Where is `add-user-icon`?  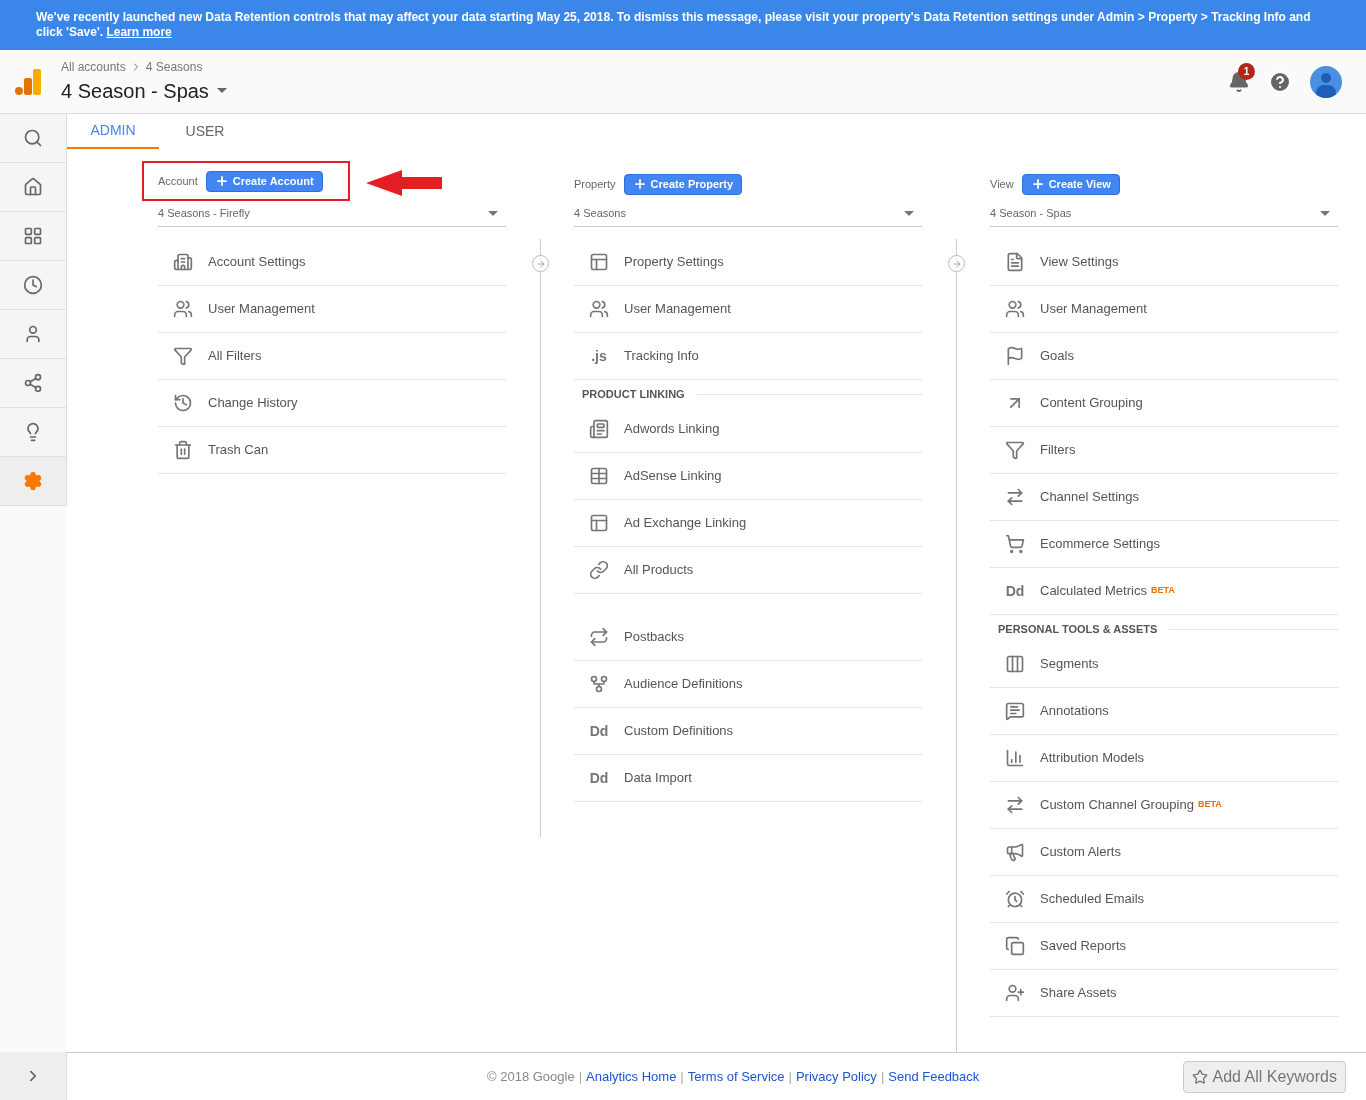
add-user-icon is located at coordinates (1015, 993).